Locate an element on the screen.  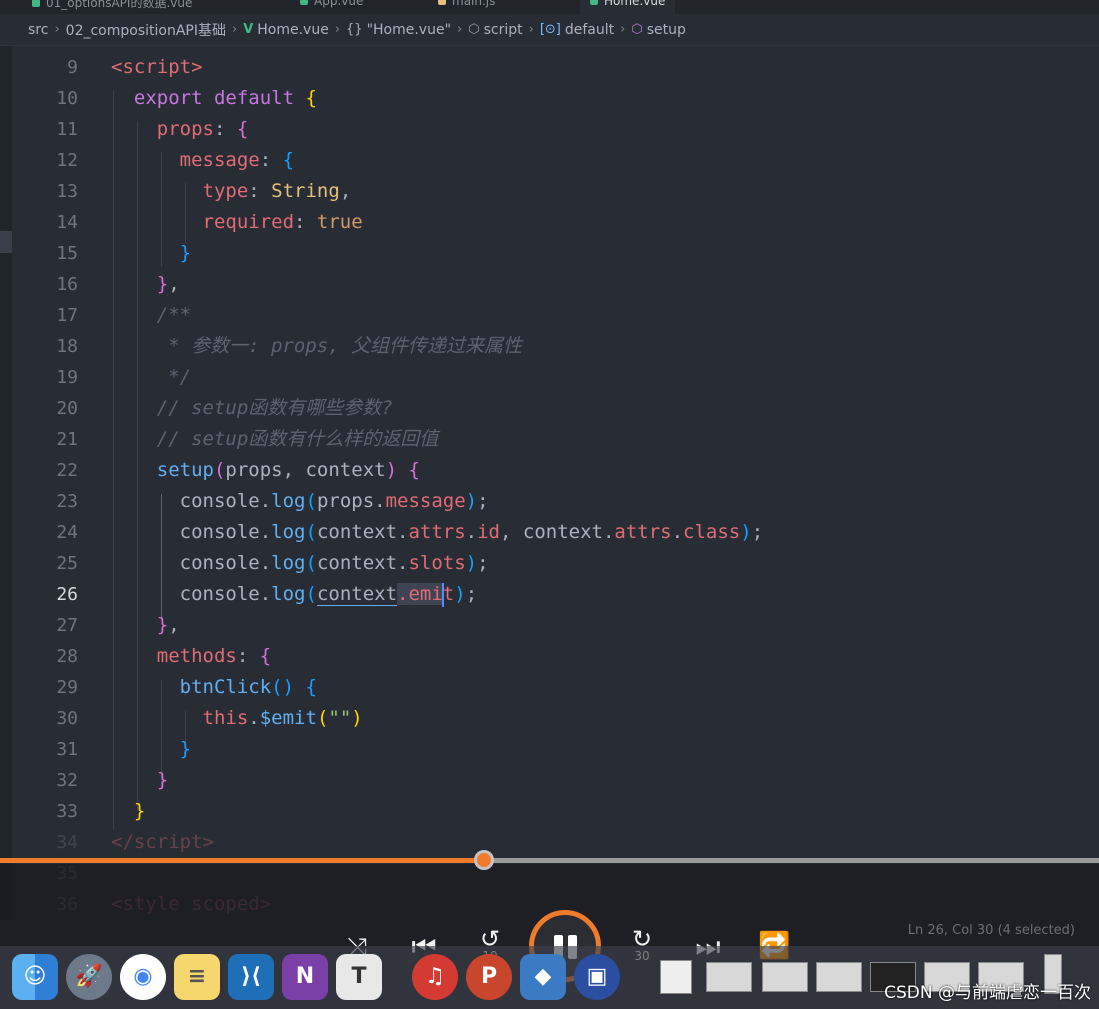
line-number: 15 is located at coordinates (67, 253).